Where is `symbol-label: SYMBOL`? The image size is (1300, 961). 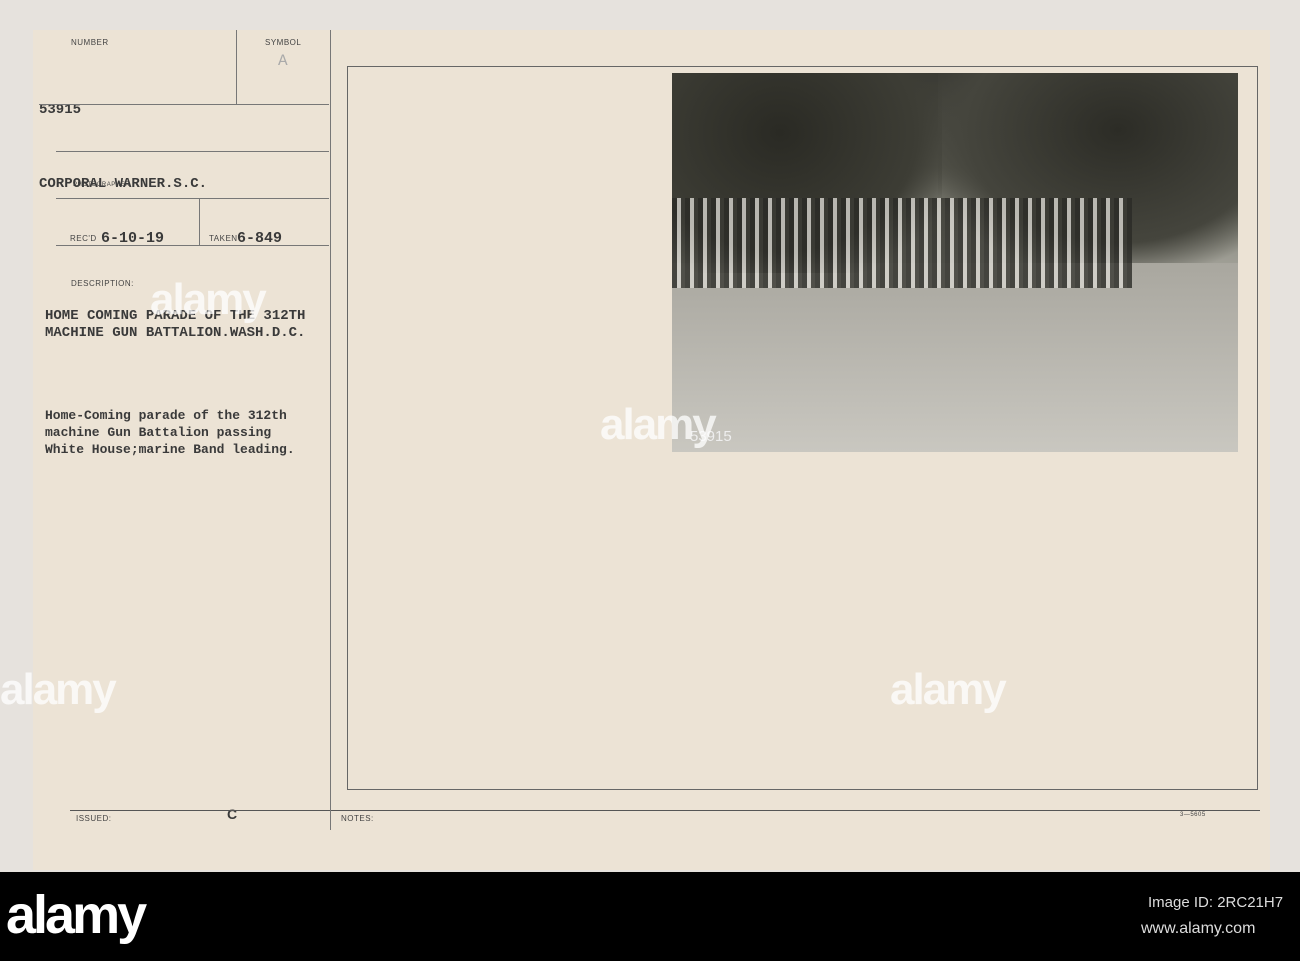 symbol-label: SYMBOL is located at coordinates (283, 42).